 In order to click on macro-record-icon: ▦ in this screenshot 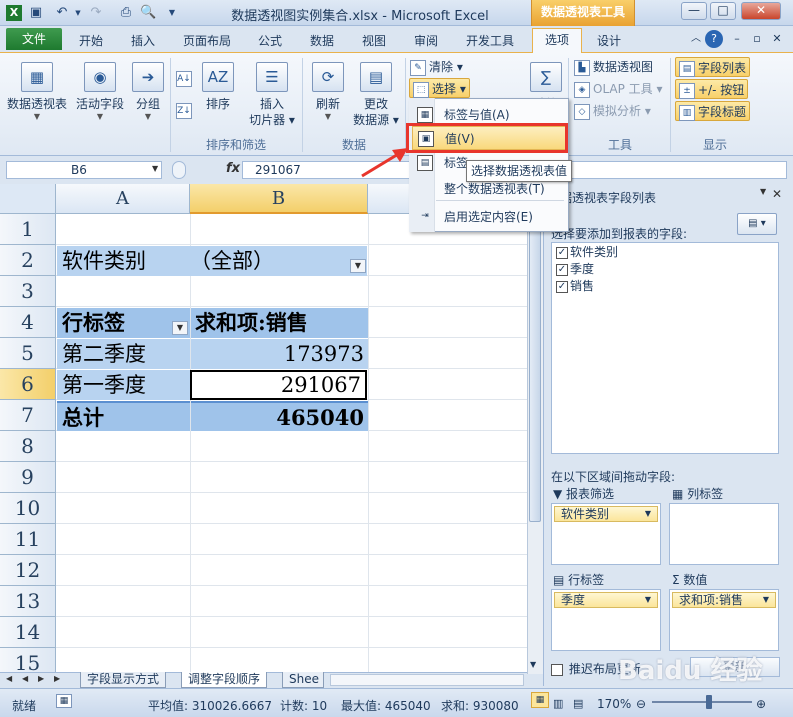, I will do `click(64, 701)`.